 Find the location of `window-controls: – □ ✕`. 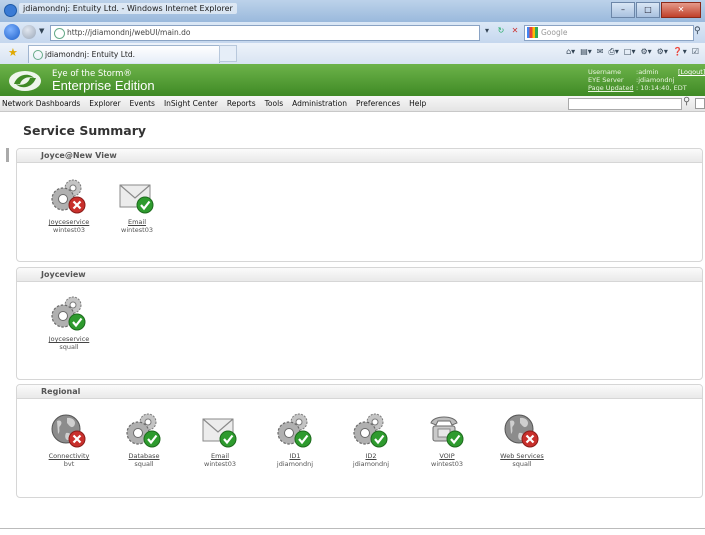

window-controls: – □ ✕ is located at coordinates (655, 10).